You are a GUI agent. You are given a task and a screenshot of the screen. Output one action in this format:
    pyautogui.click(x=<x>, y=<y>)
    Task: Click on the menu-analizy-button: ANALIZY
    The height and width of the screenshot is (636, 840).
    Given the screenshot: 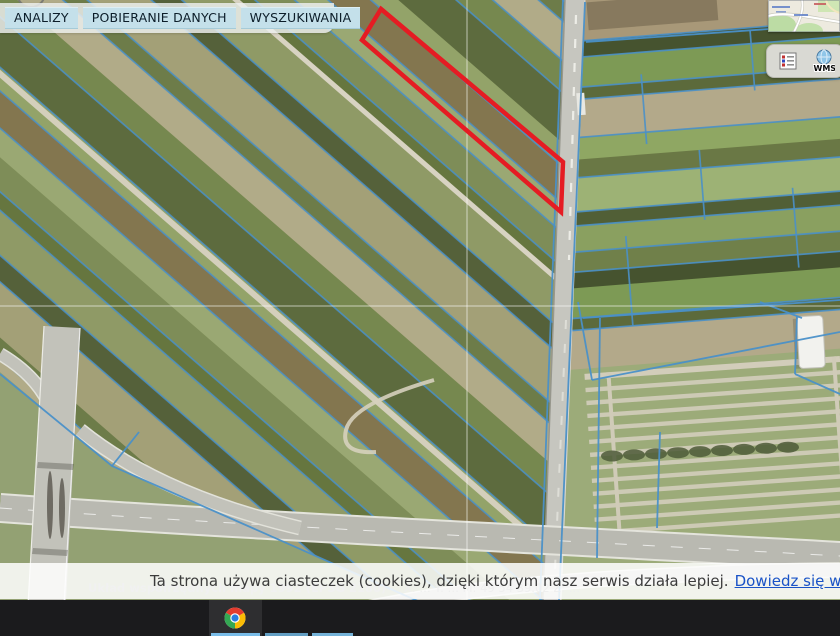 What is the action you would take?
    pyautogui.click(x=41, y=18)
    